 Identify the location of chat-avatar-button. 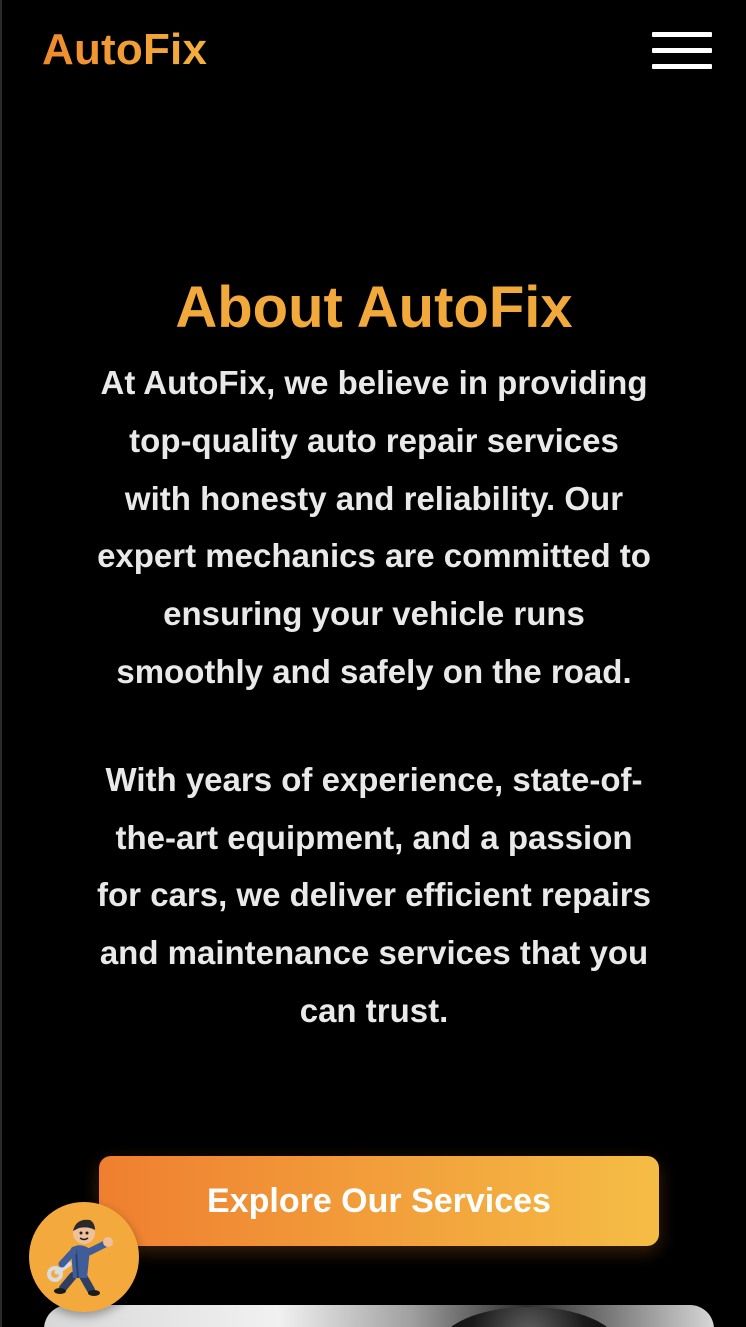
(84, 1257).